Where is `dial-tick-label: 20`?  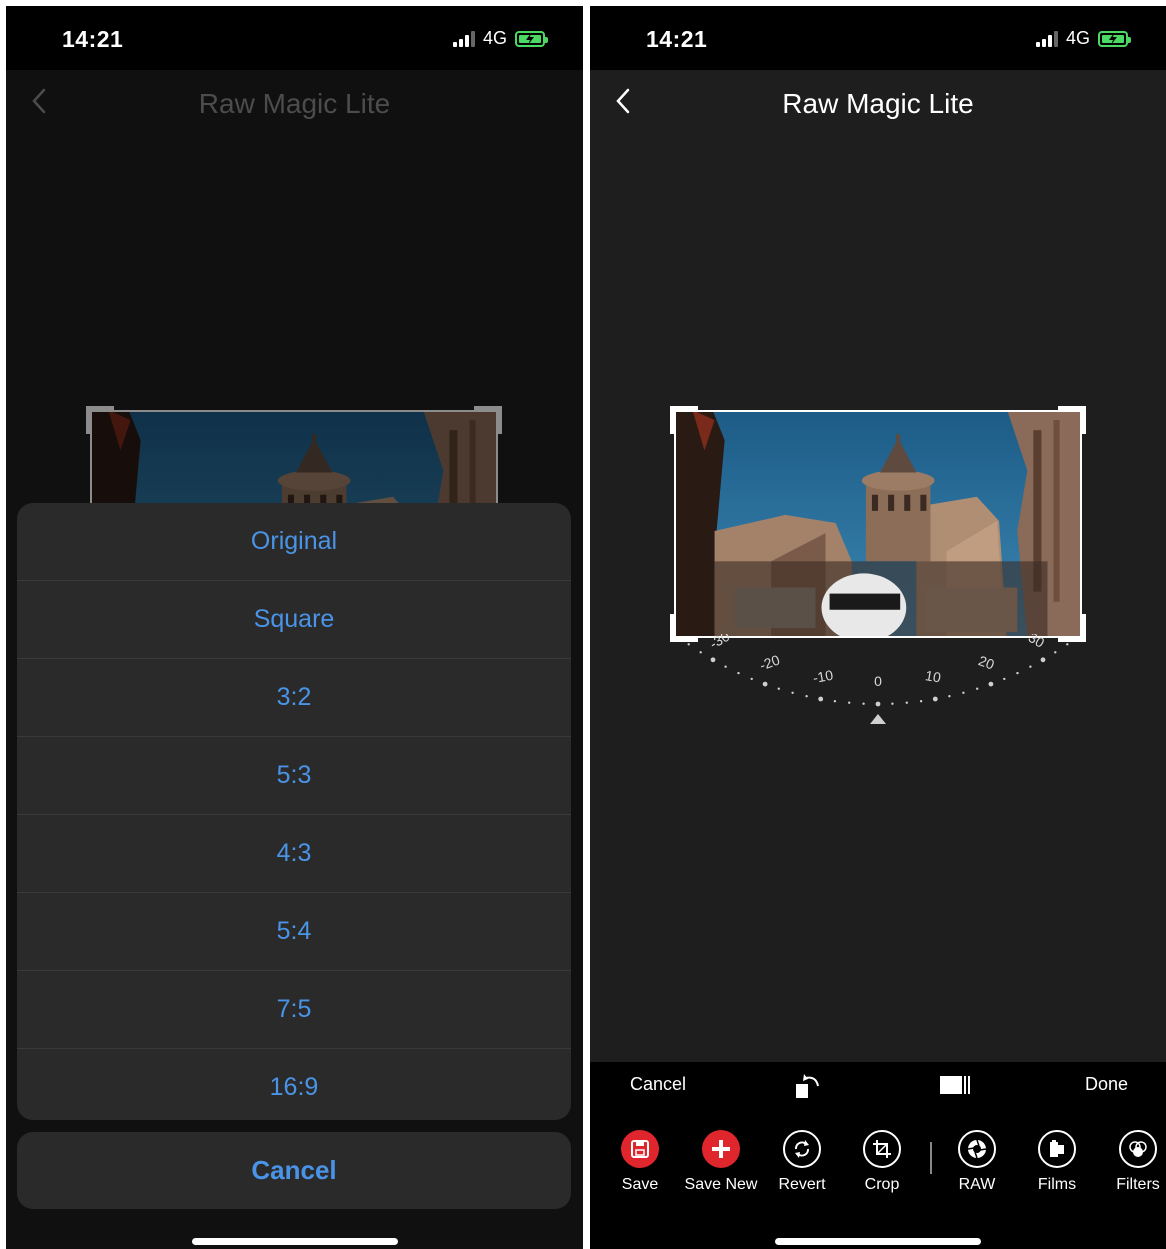
dial-tick-label: 20 is located at coordinates (986, 662).